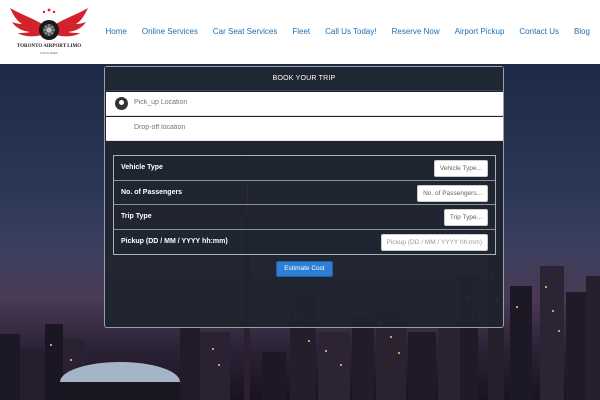 This screenshot has height=400, width=600. Describe the element at coordinates (434, 242) in the screenshot. I see `pickup-datetime-input: Pickup (DD / MM / YYYY hh:mm)` at that location.